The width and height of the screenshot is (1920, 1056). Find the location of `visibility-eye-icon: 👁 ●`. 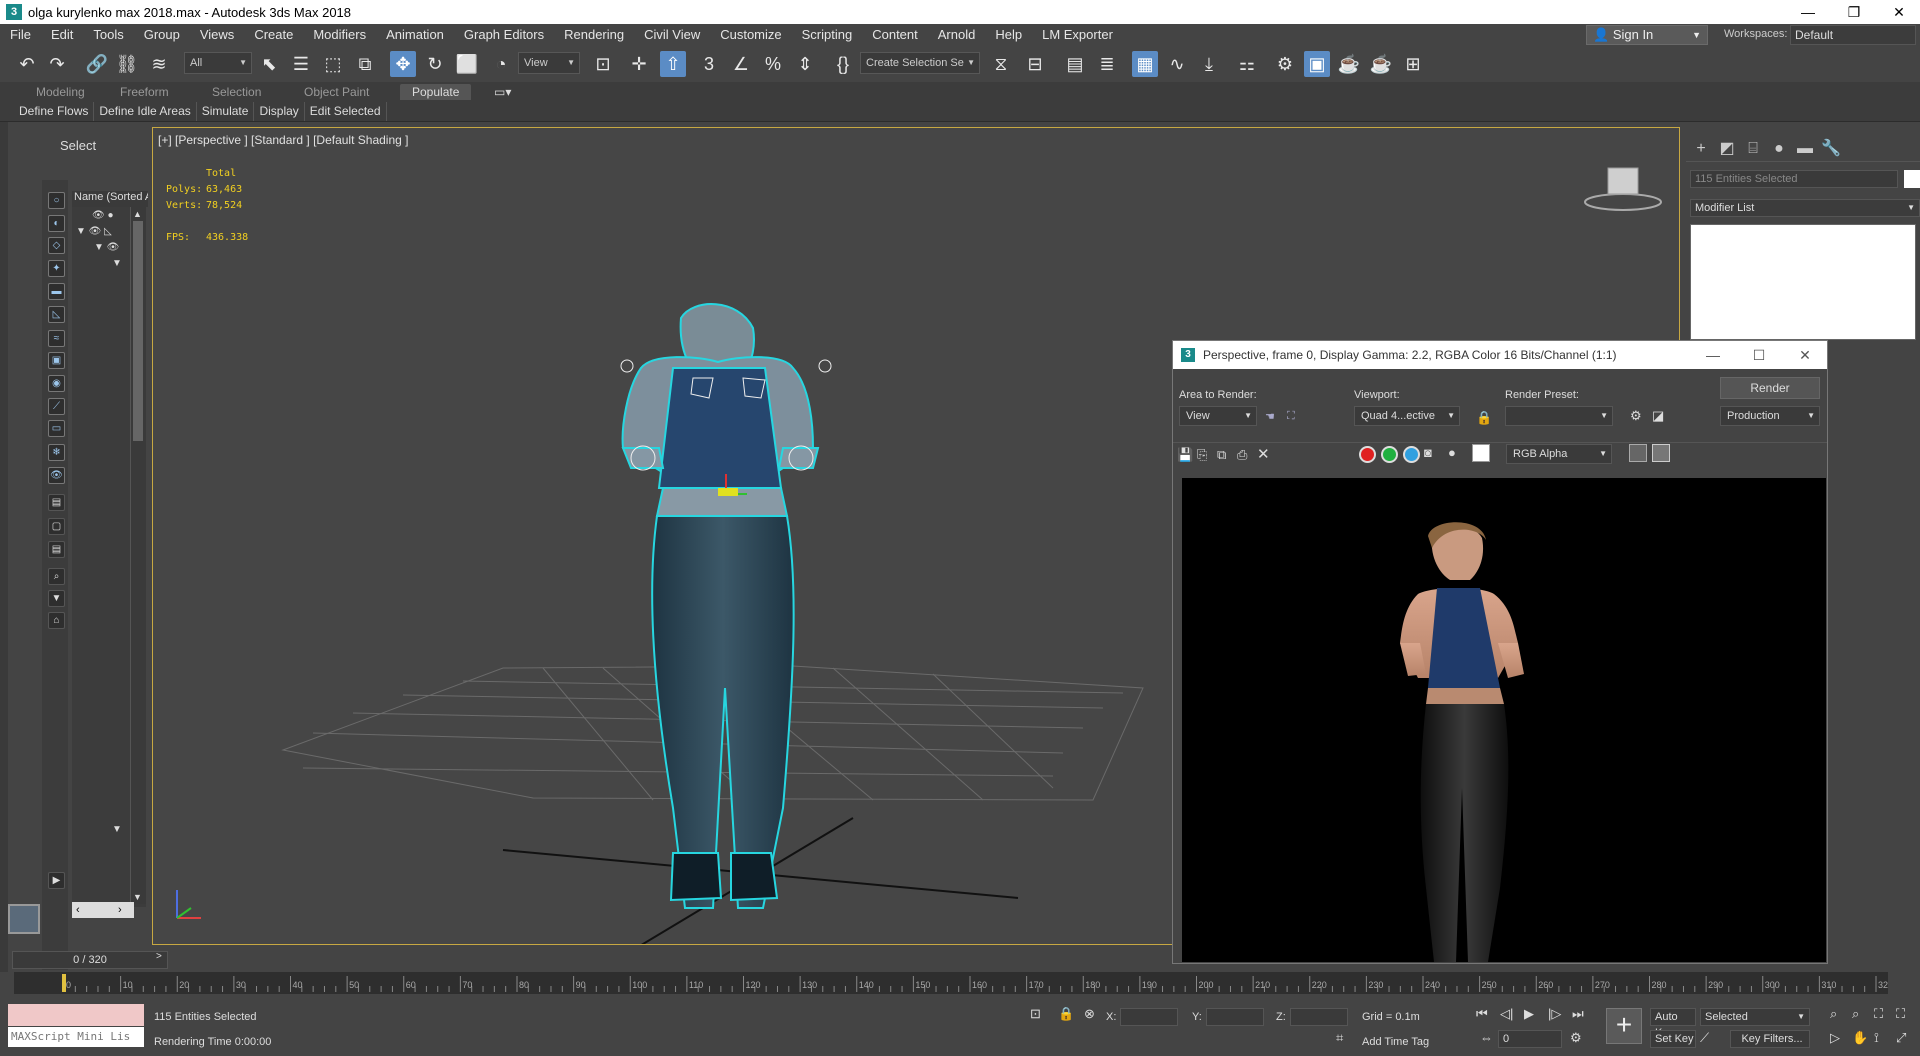

visibility-eye-icon: 👁 ● is located at coordinates (103, 215).